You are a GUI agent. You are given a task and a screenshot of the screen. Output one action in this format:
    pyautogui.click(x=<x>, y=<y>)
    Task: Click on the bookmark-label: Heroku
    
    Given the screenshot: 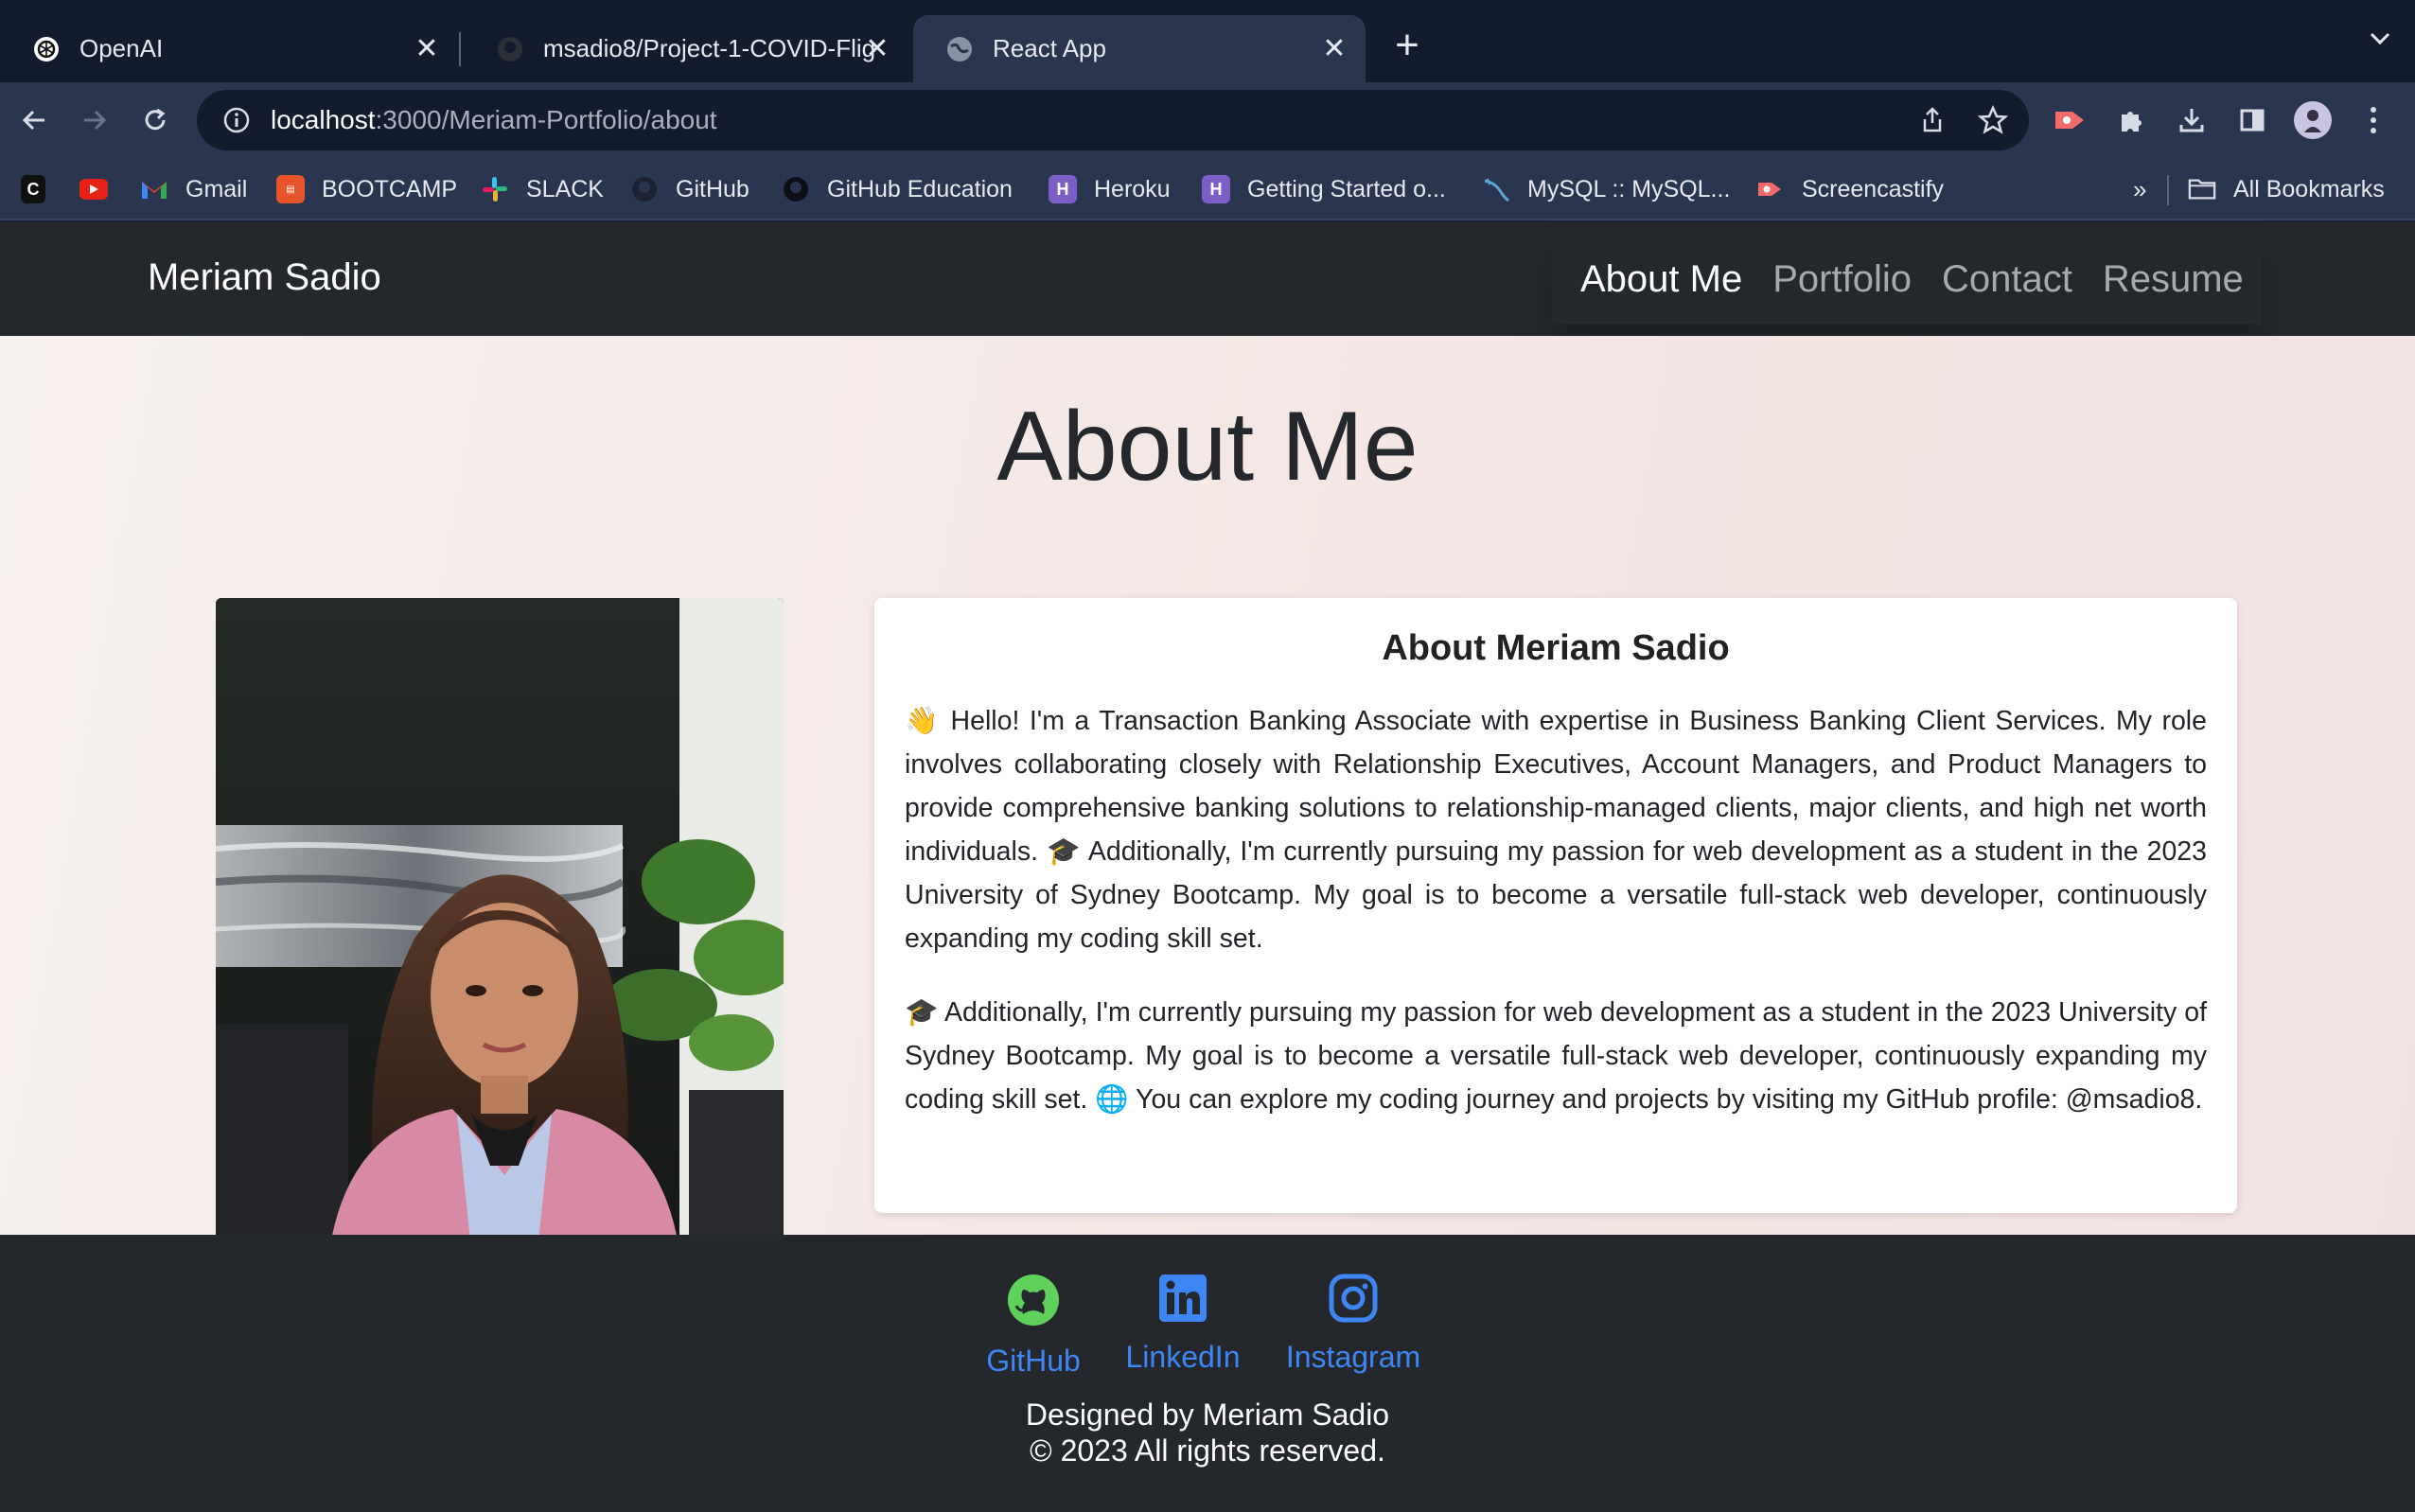 What is the action you would take?
    pyautogui.click(x=1132, y=188)
    